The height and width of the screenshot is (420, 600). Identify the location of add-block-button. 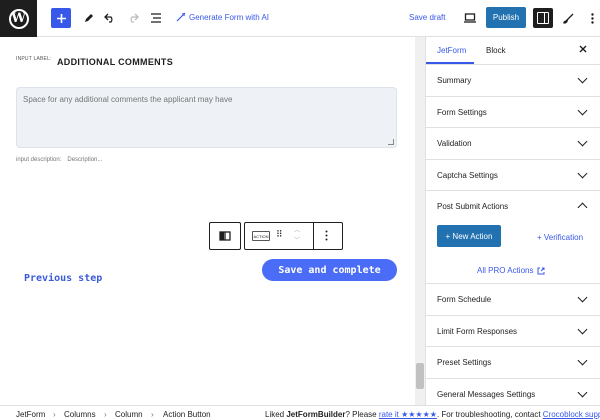
(61, 18).